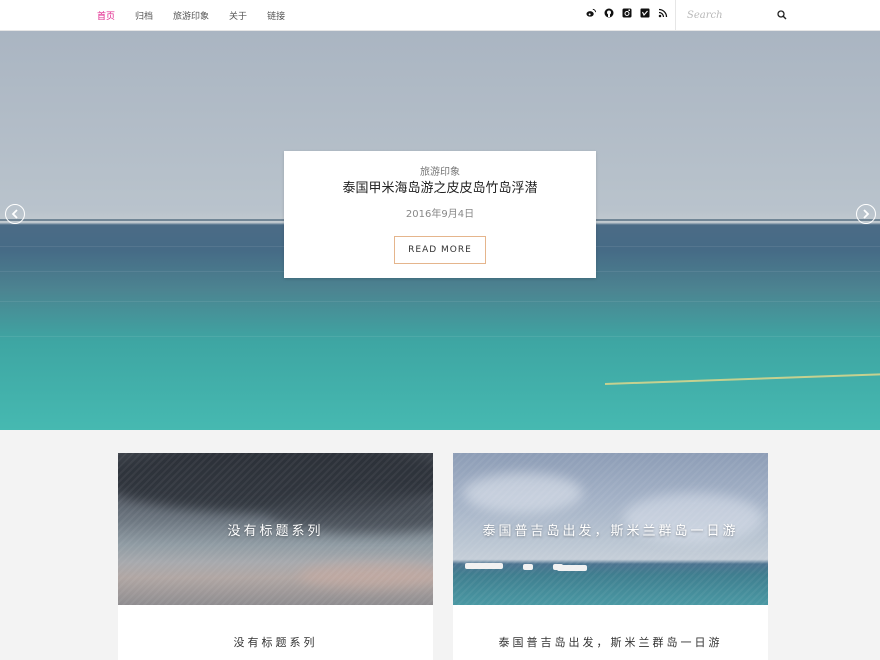 Image resolution: width=880 pixels, height=660 pixels. I want to click on post-card-image: 没有标题系列, so click(275, 529).